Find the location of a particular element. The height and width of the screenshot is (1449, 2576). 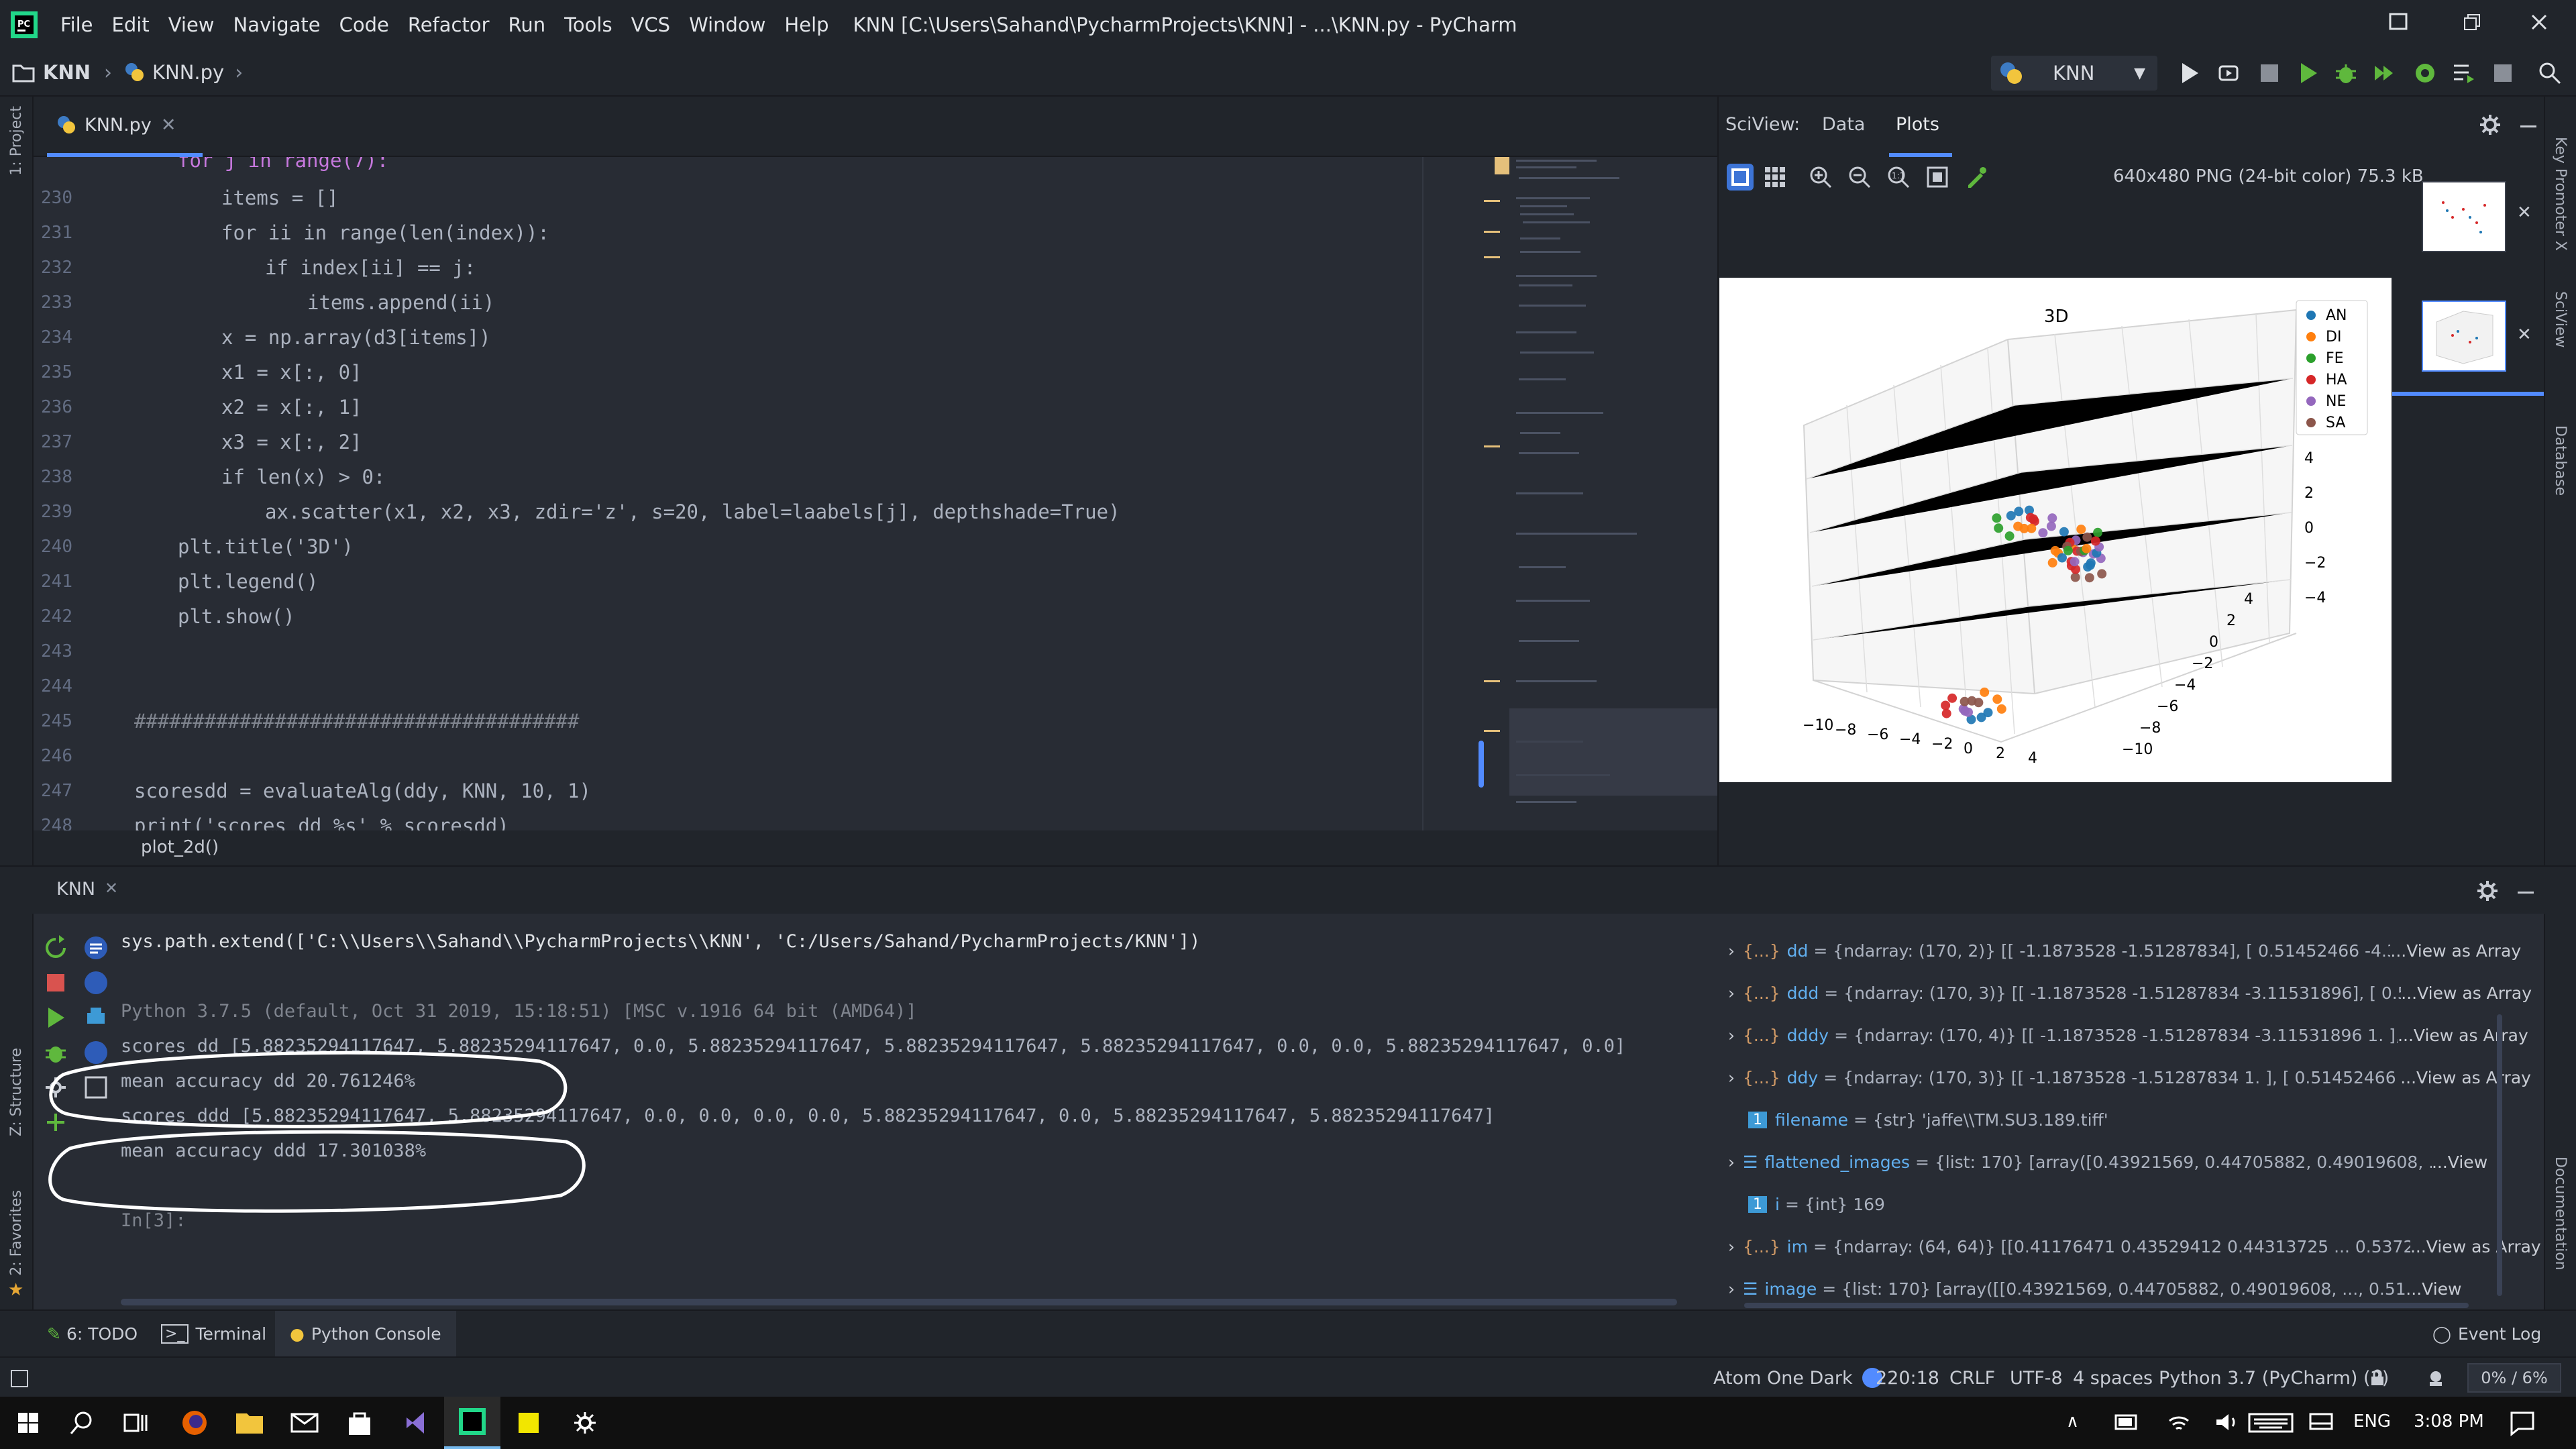

coverage-icon is located at coordinates (2383, 73).